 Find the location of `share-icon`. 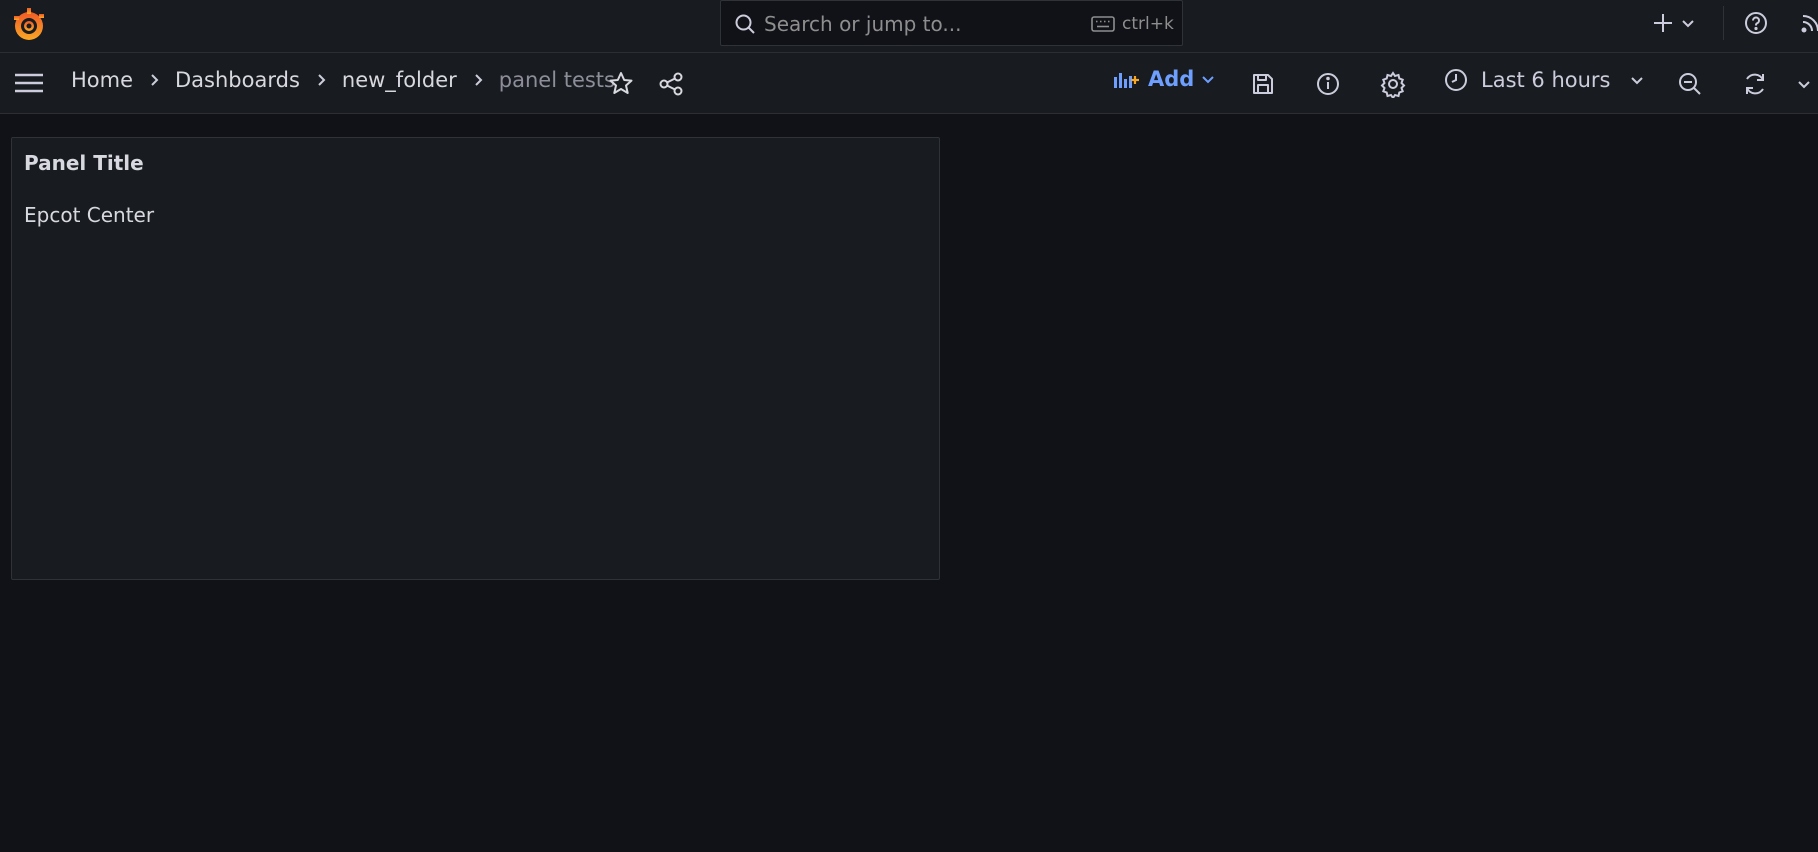

share-icon is located at coordinates (671, 84).